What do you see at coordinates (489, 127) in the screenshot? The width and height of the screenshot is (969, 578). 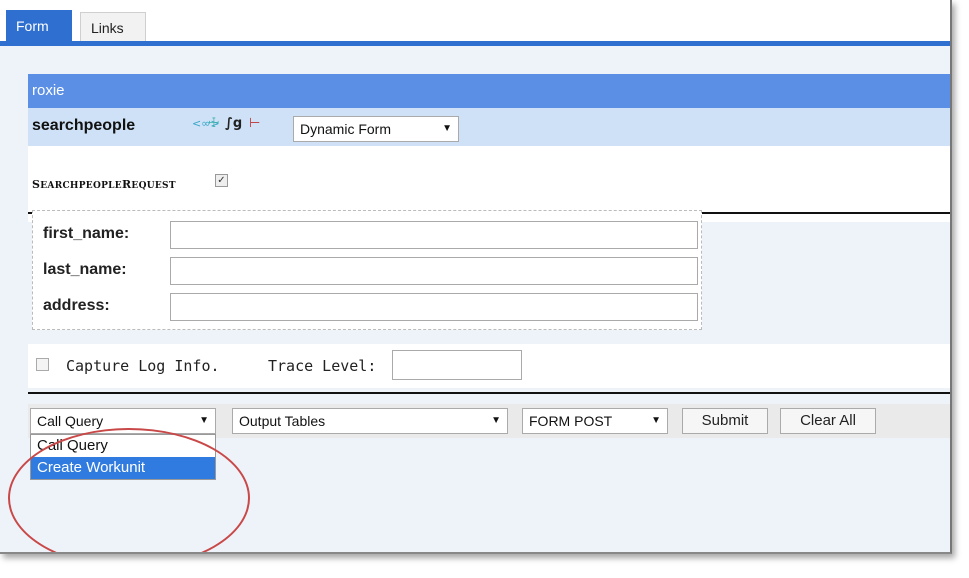 I see `query-header: searchpeople <∞> ☩ ∫g ⊢ Dynamic Form ▼` at bounding box center [489, 127].